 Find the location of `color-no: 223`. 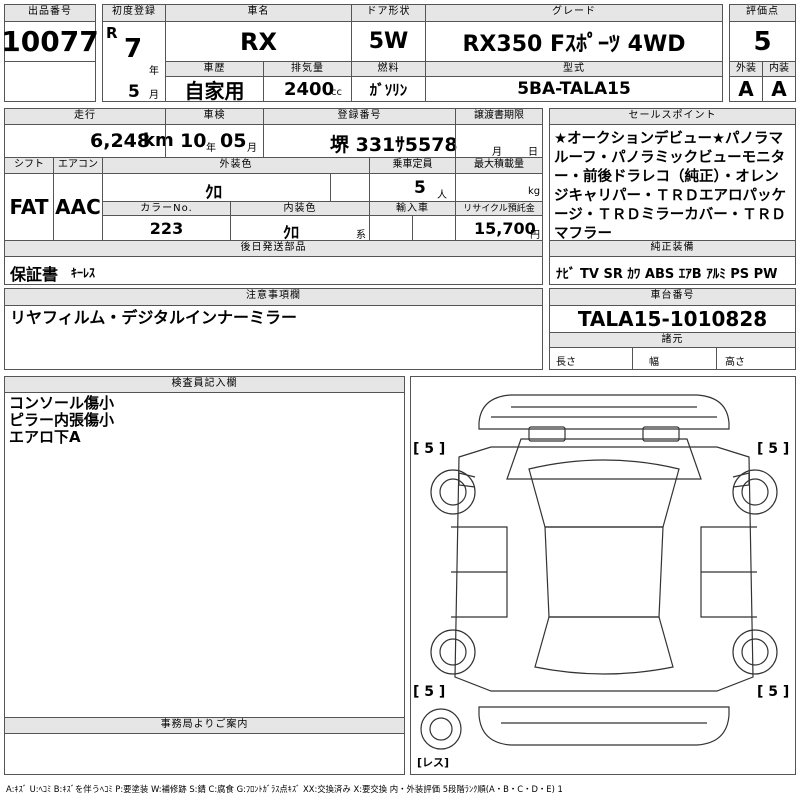

color-no: 223 is located at coordinates (166, 228).